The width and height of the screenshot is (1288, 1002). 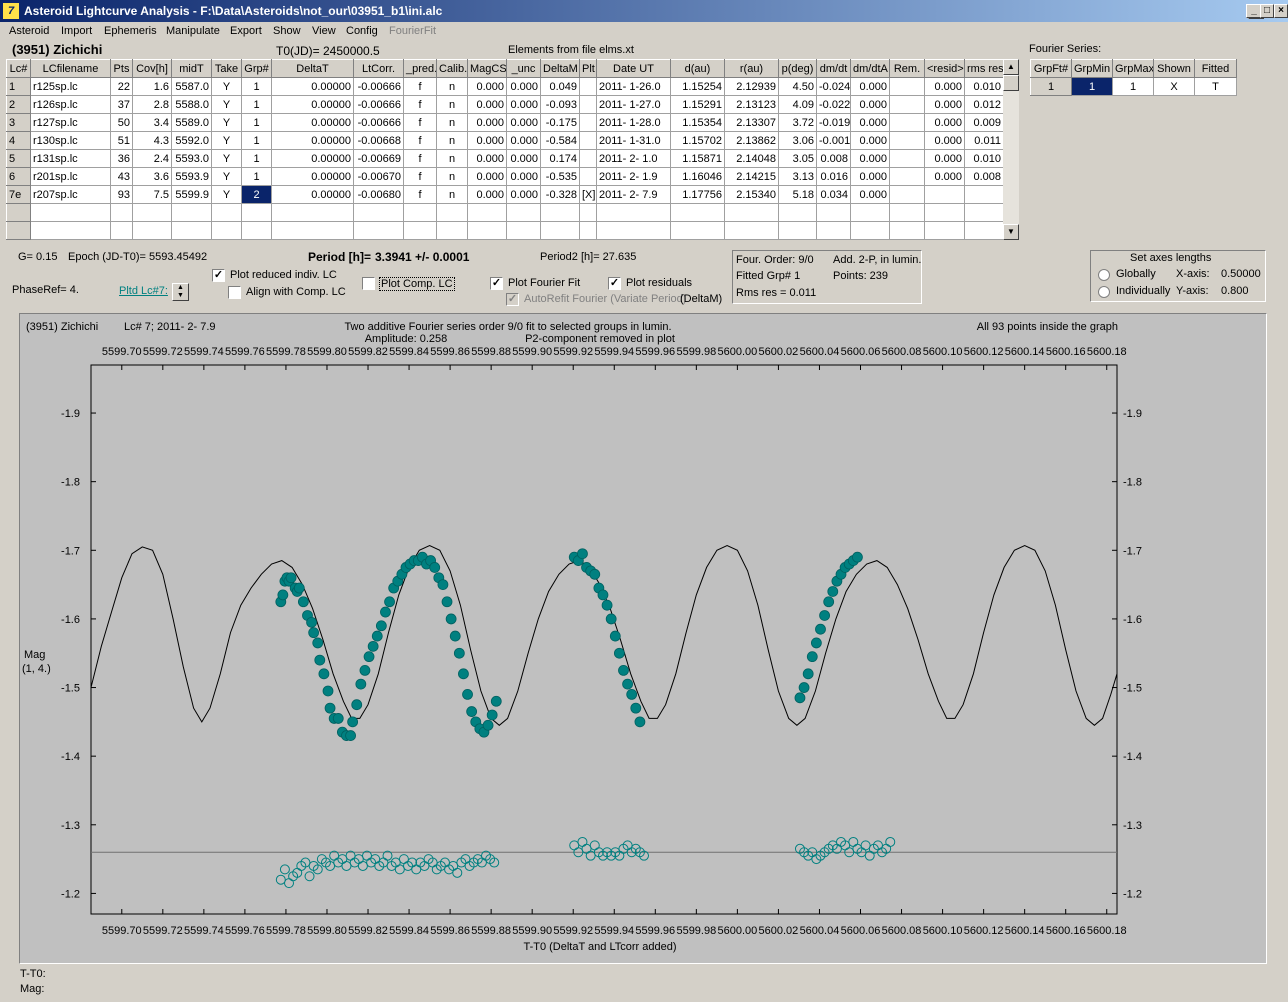 I want to click on table-cell: 1.16046, so click(x=697, y=176).